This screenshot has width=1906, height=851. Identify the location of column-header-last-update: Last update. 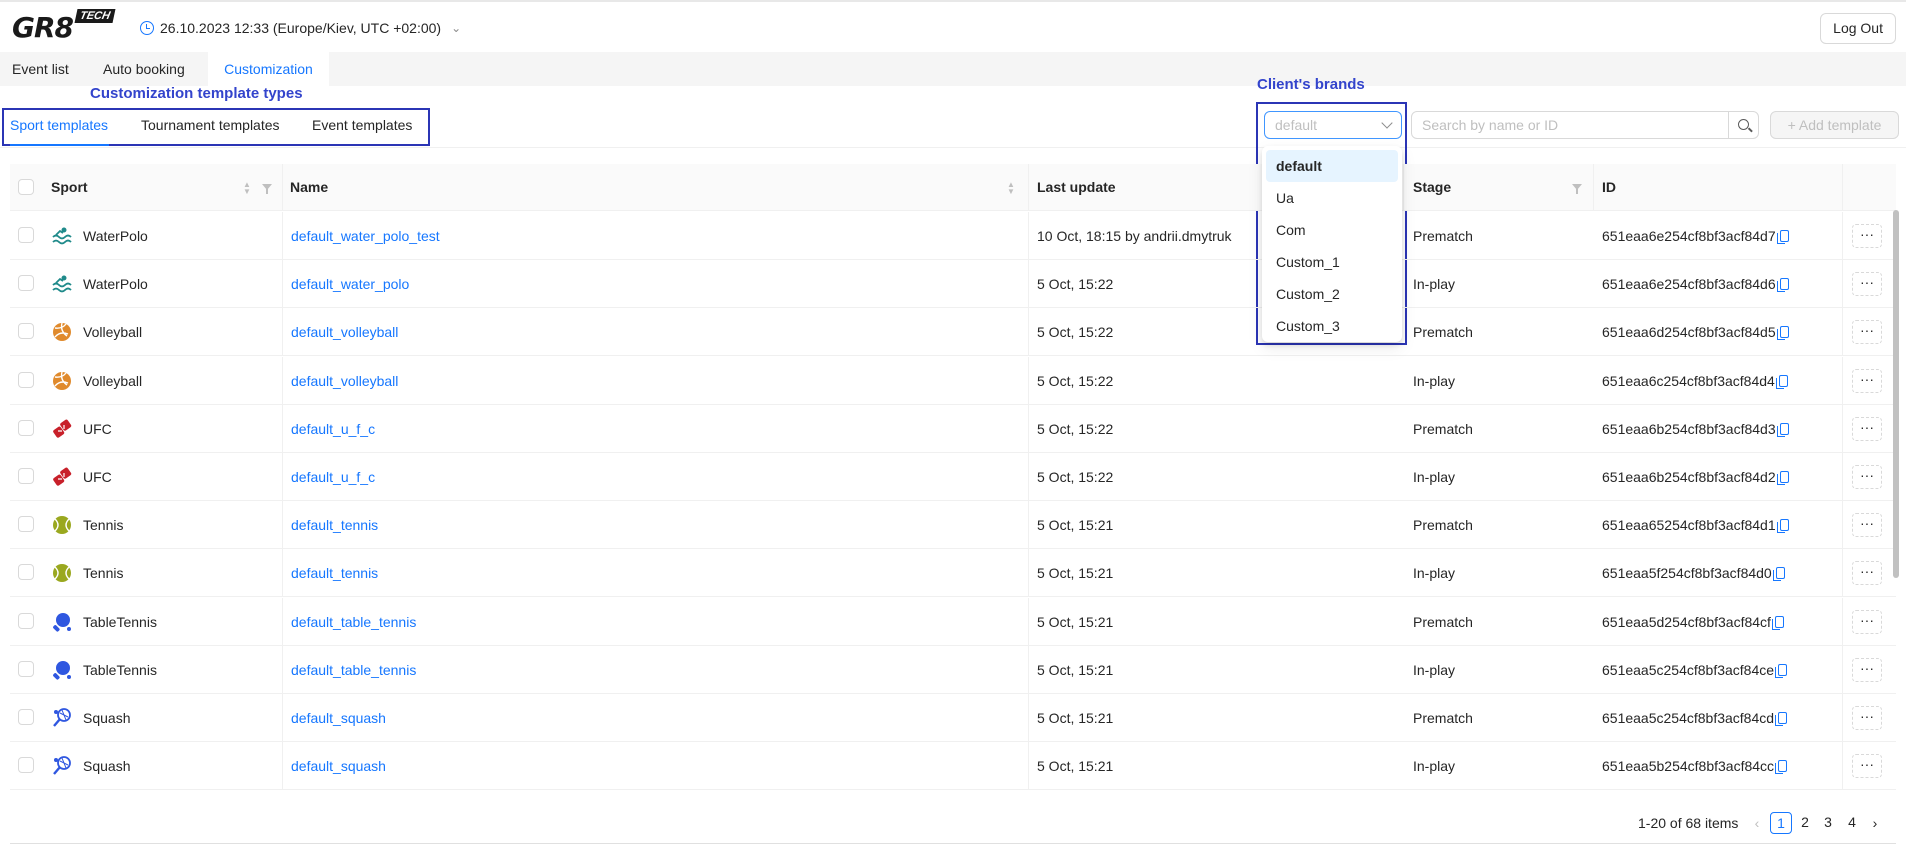
(1076, 187).